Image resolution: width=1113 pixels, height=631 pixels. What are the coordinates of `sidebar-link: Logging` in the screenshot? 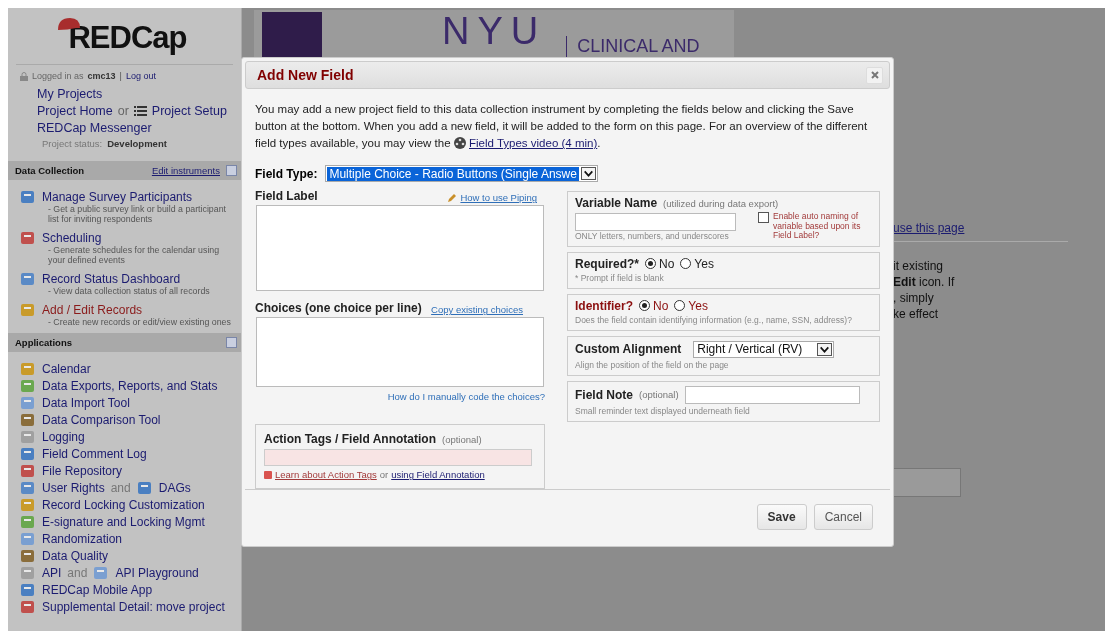 It's located at (63, 437).